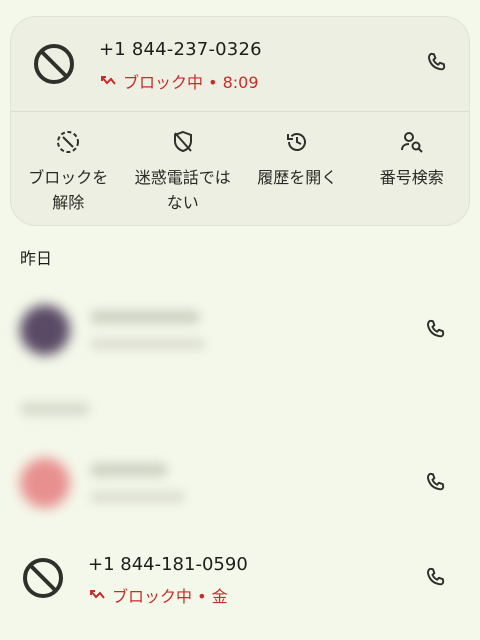 This screenshot has width=480, height=640. What do you see at coordinates (240, 580) in the screenshot?
I see `call-entry: +1 844-181-0590 ブロック中 • 金` at bounding box center [240, 580].